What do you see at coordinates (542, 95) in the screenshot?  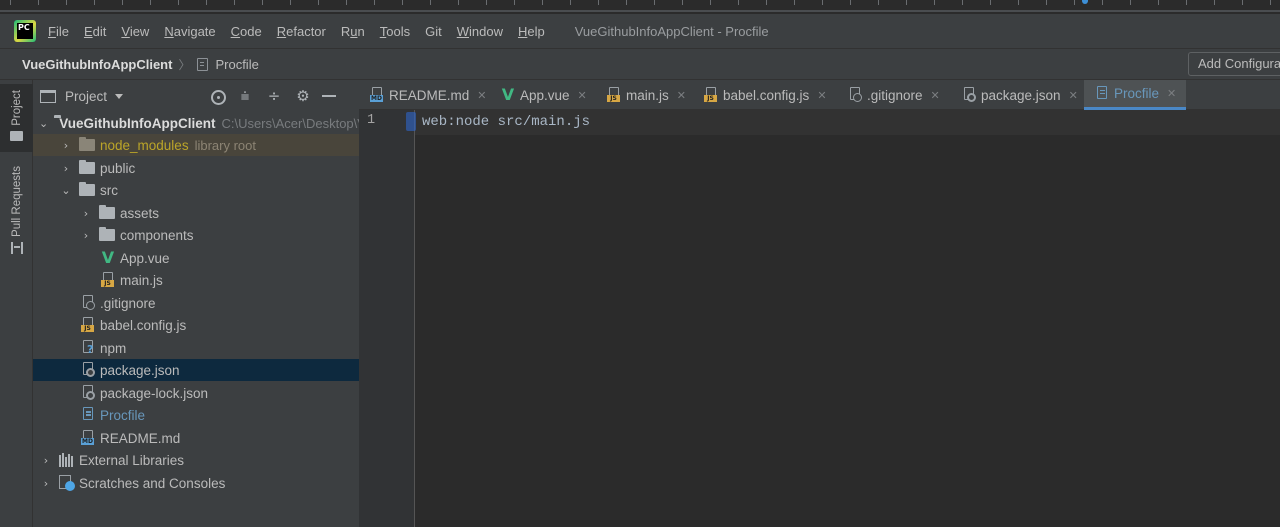 I see `tab-app-vue: V App.vue ✕` at bounding box center [542, 95].